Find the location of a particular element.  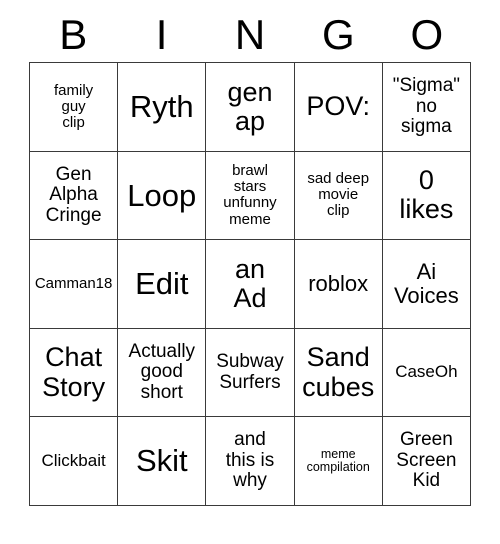

bingo-cell-n5: and this is why is located at coordinates (250, 461).